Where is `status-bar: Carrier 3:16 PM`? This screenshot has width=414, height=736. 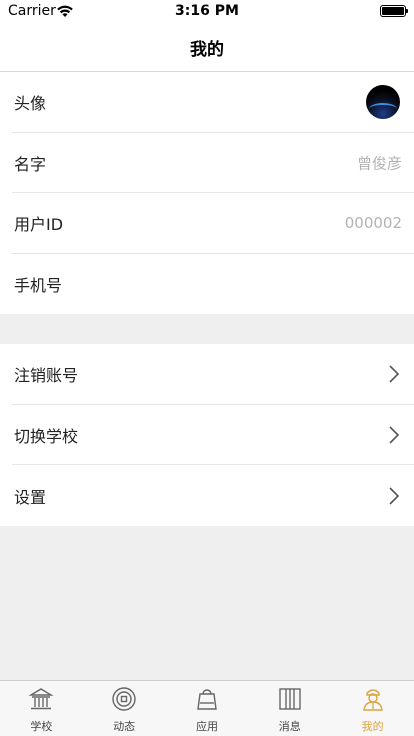
status-bar: Carrier 3:16 PM is located at coordinates (207, 11).